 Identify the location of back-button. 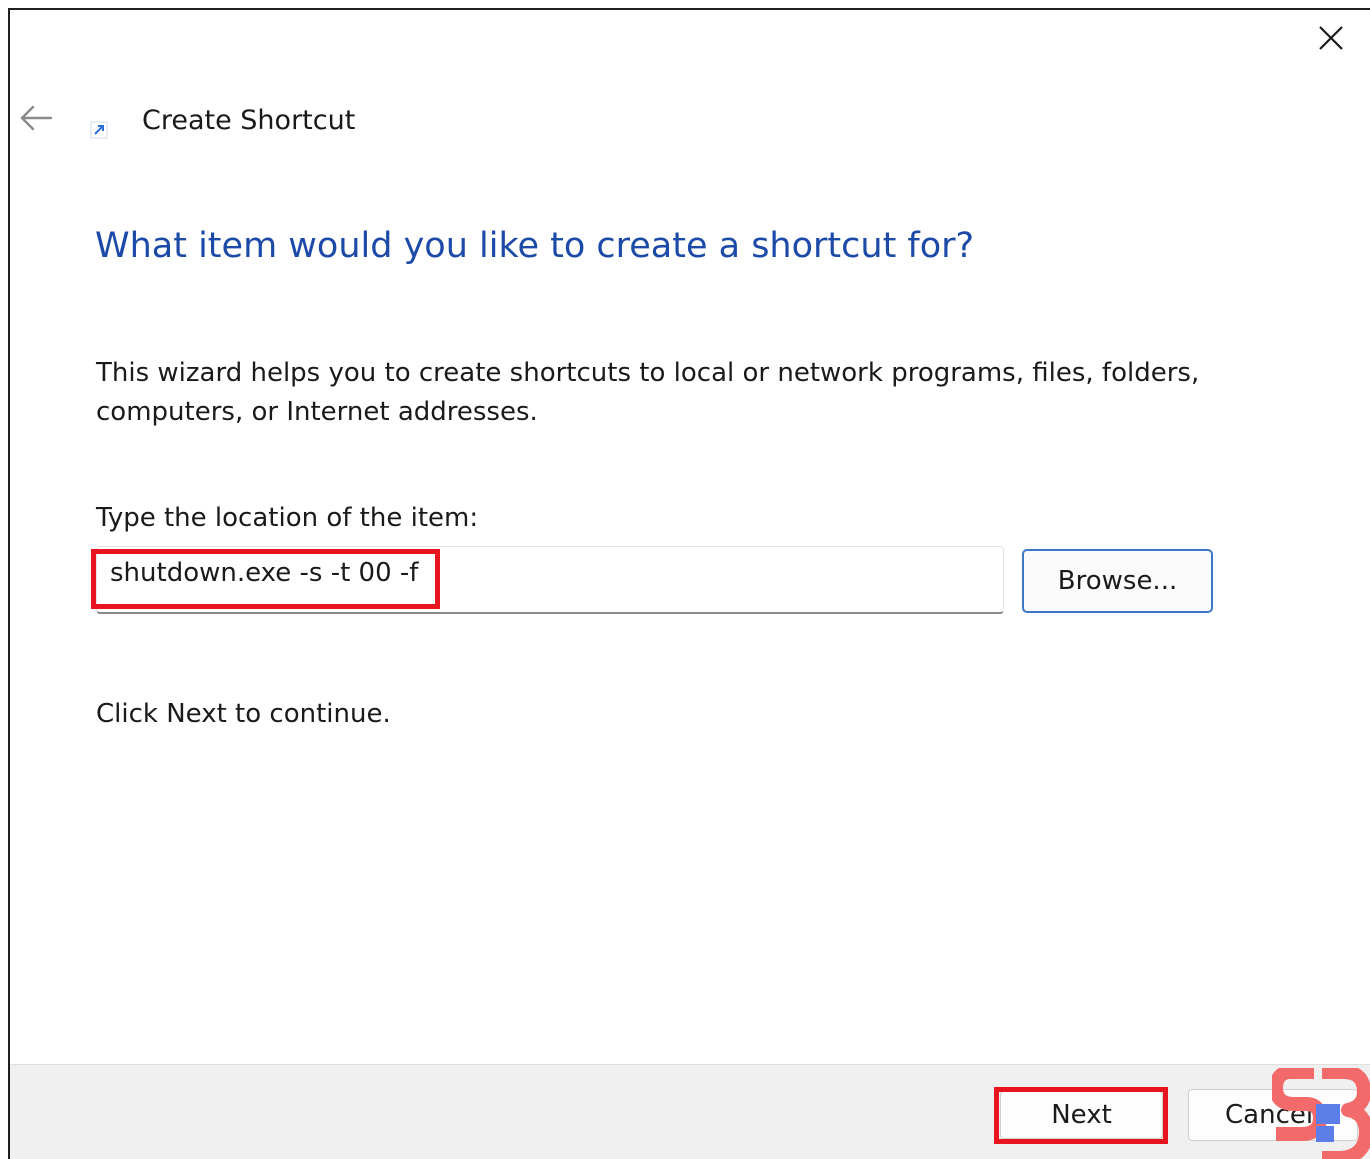
(36, 118).